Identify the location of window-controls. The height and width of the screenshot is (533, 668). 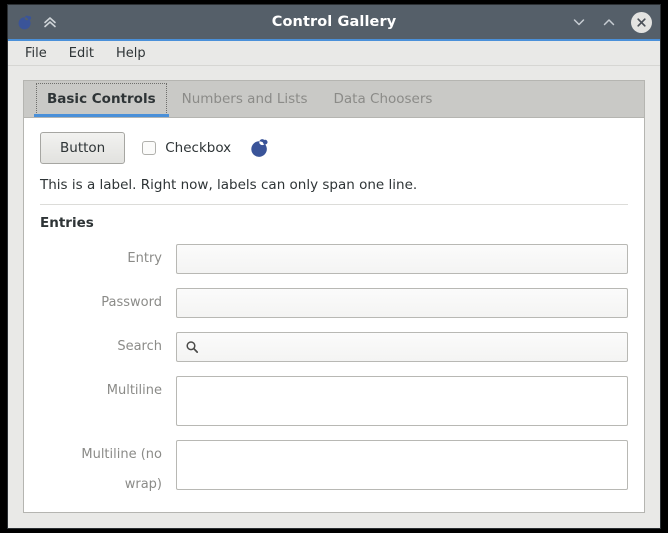
(611, 22).